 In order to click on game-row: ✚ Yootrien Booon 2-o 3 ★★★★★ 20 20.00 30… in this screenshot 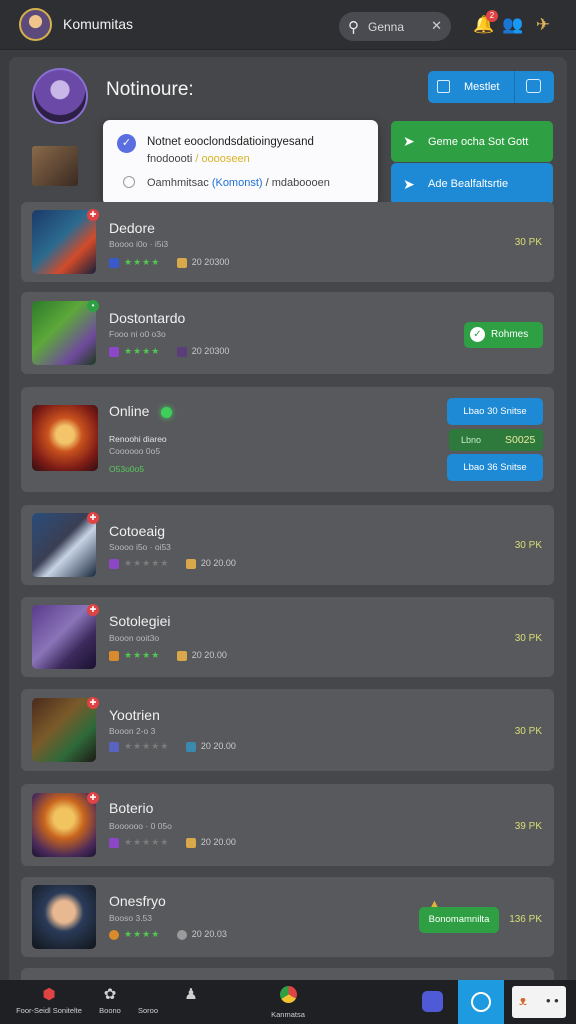, I will do `click(287, 730)`.